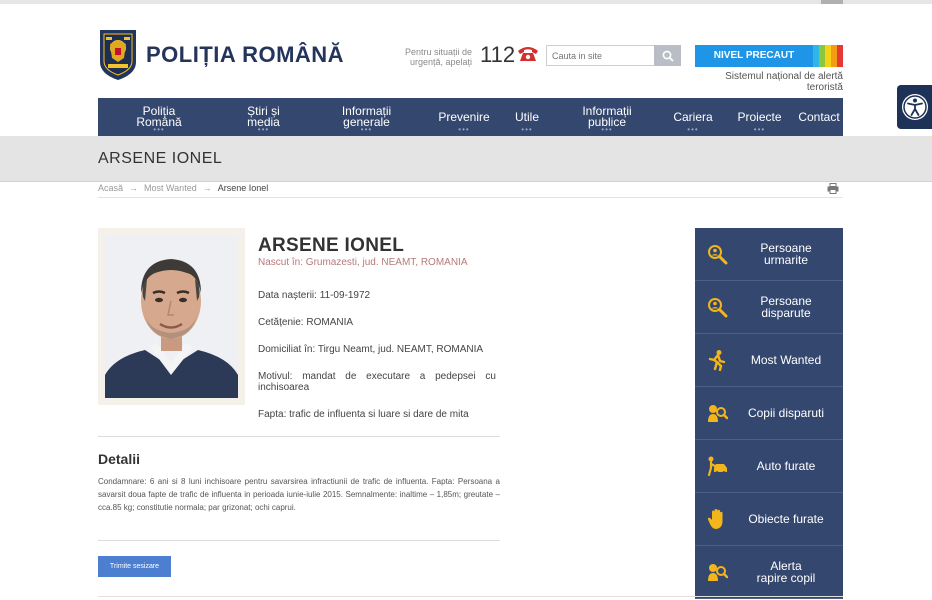 The width and height of the screenshot is (932, 600). I want to click on breadcrumb-current: Arsene Ionel, so click(243, 188).